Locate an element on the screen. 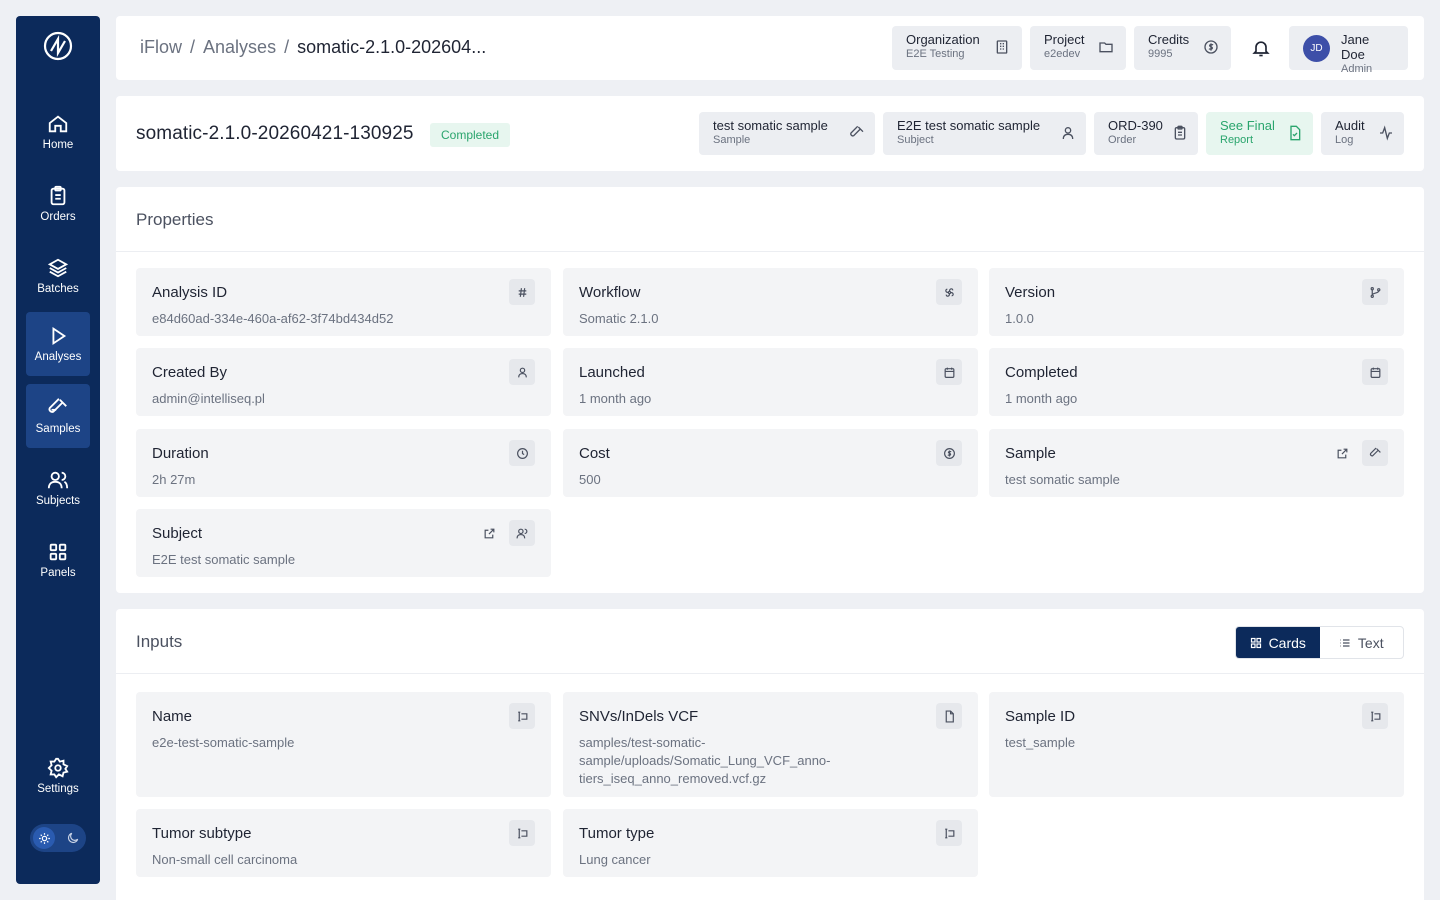  sidebar-item-analyses: Analyses is located at coordinates (58, 344).